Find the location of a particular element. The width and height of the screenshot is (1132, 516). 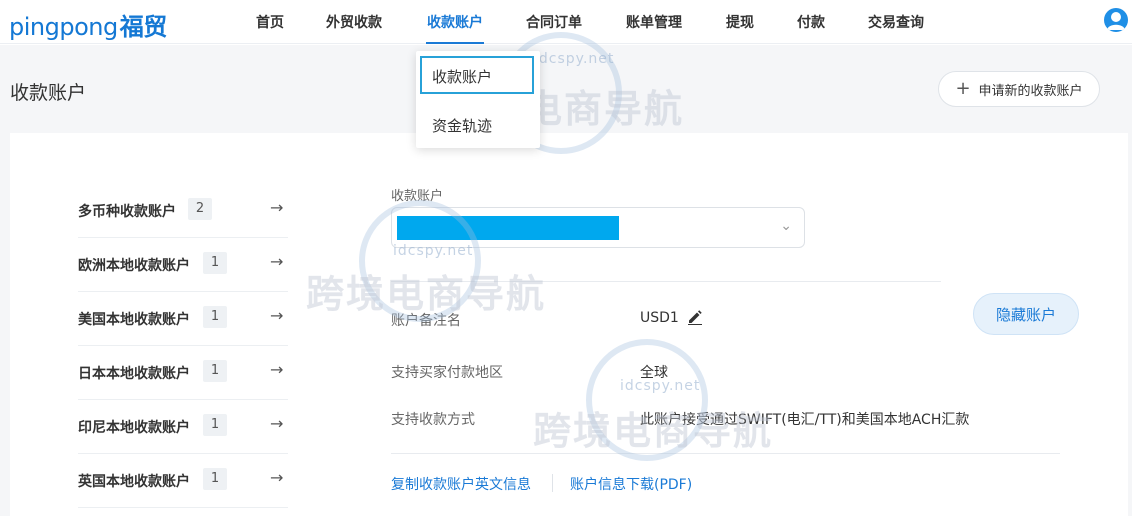

account-select-label: 收款账户 is located at coordinates (417, 196).